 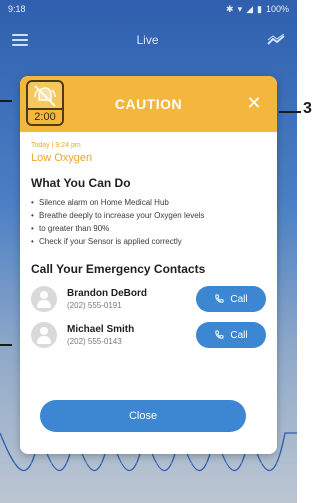 I want to click on signal-icon: ◢, so click(x=250, y=8).